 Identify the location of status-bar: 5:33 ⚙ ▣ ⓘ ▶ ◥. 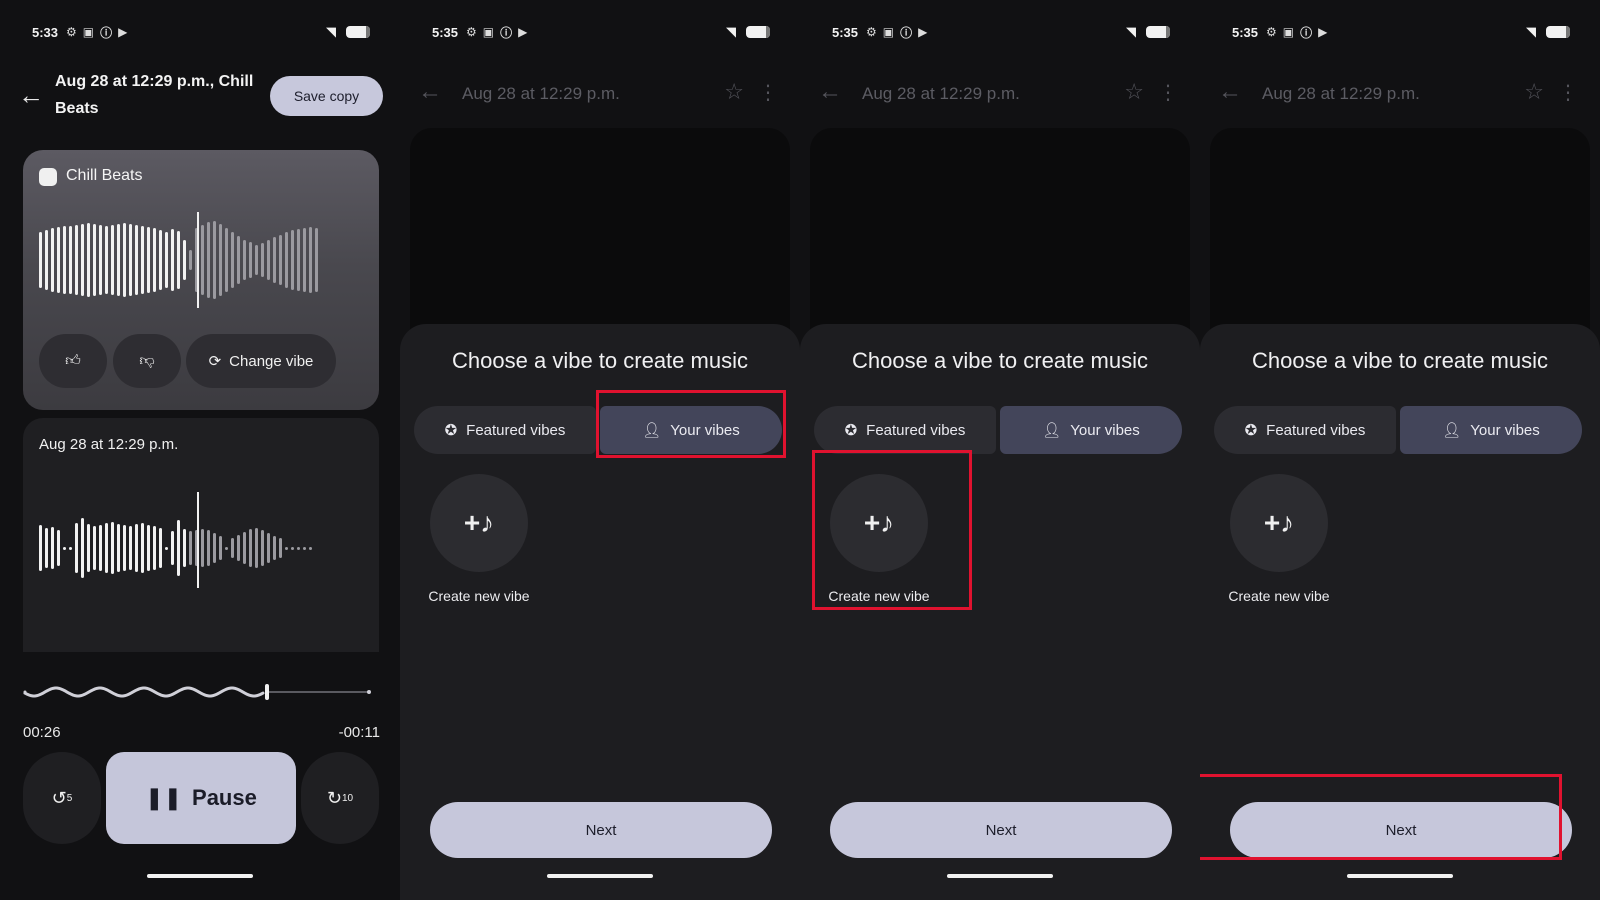
(201, 32).